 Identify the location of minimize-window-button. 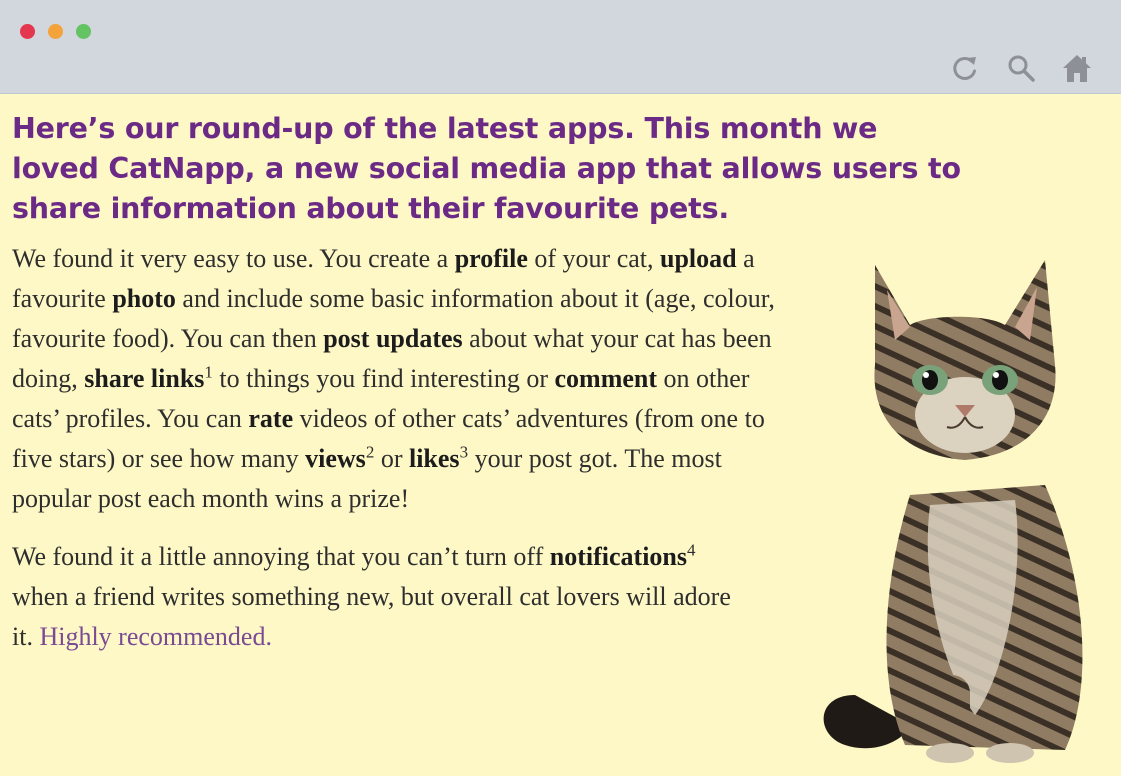
(55, 31).